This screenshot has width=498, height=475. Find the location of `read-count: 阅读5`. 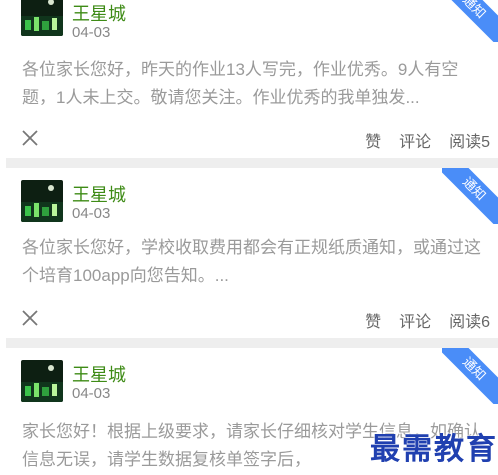

read-count: 阅读5 is located at coordinates (469, 140).